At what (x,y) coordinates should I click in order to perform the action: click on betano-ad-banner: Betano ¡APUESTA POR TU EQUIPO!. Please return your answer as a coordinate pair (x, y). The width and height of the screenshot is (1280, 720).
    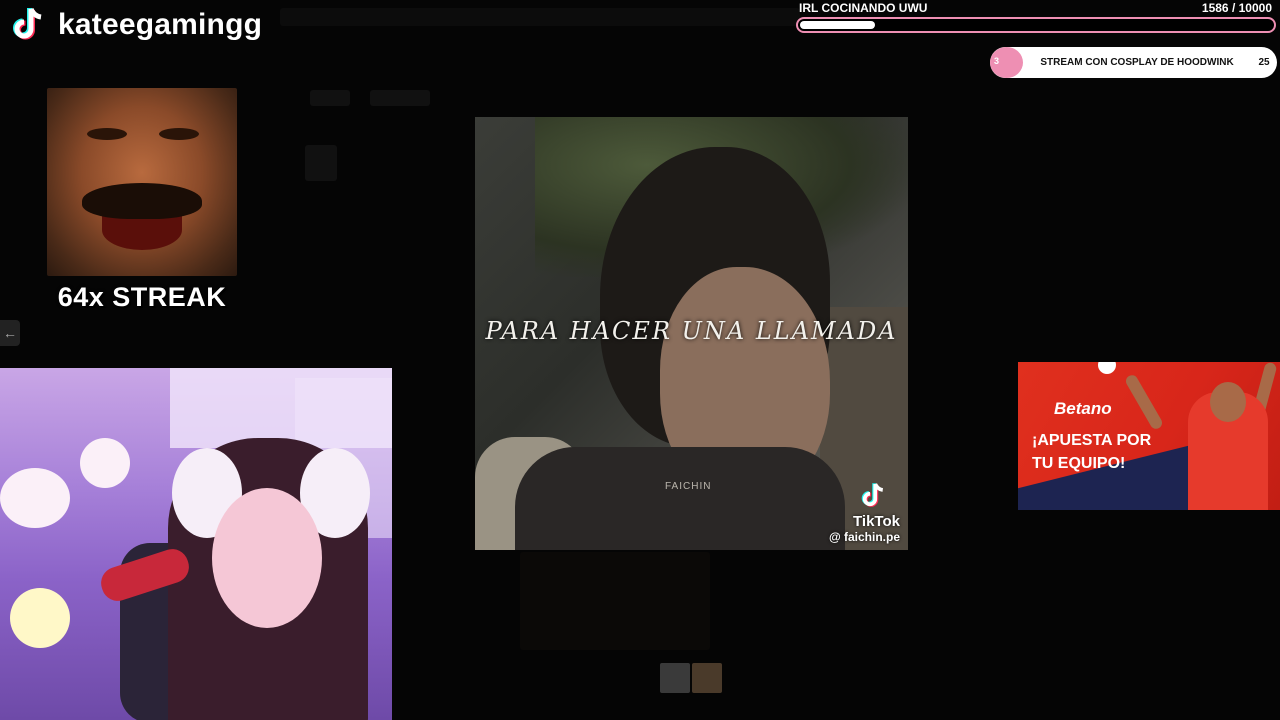
    Looking at the image, I should click on (1149, 436).